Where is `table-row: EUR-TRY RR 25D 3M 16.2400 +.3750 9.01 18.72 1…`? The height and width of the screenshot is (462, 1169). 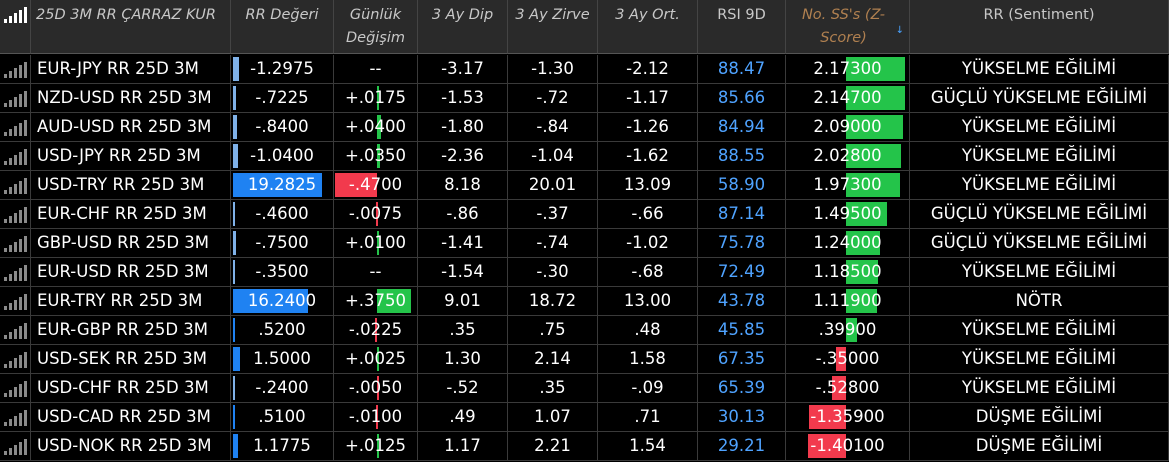 table-row: EUR-TRY RR 25D 3M 16.2400 +.3750 9.01 18.72 1… is located at coordinates (584, 301).